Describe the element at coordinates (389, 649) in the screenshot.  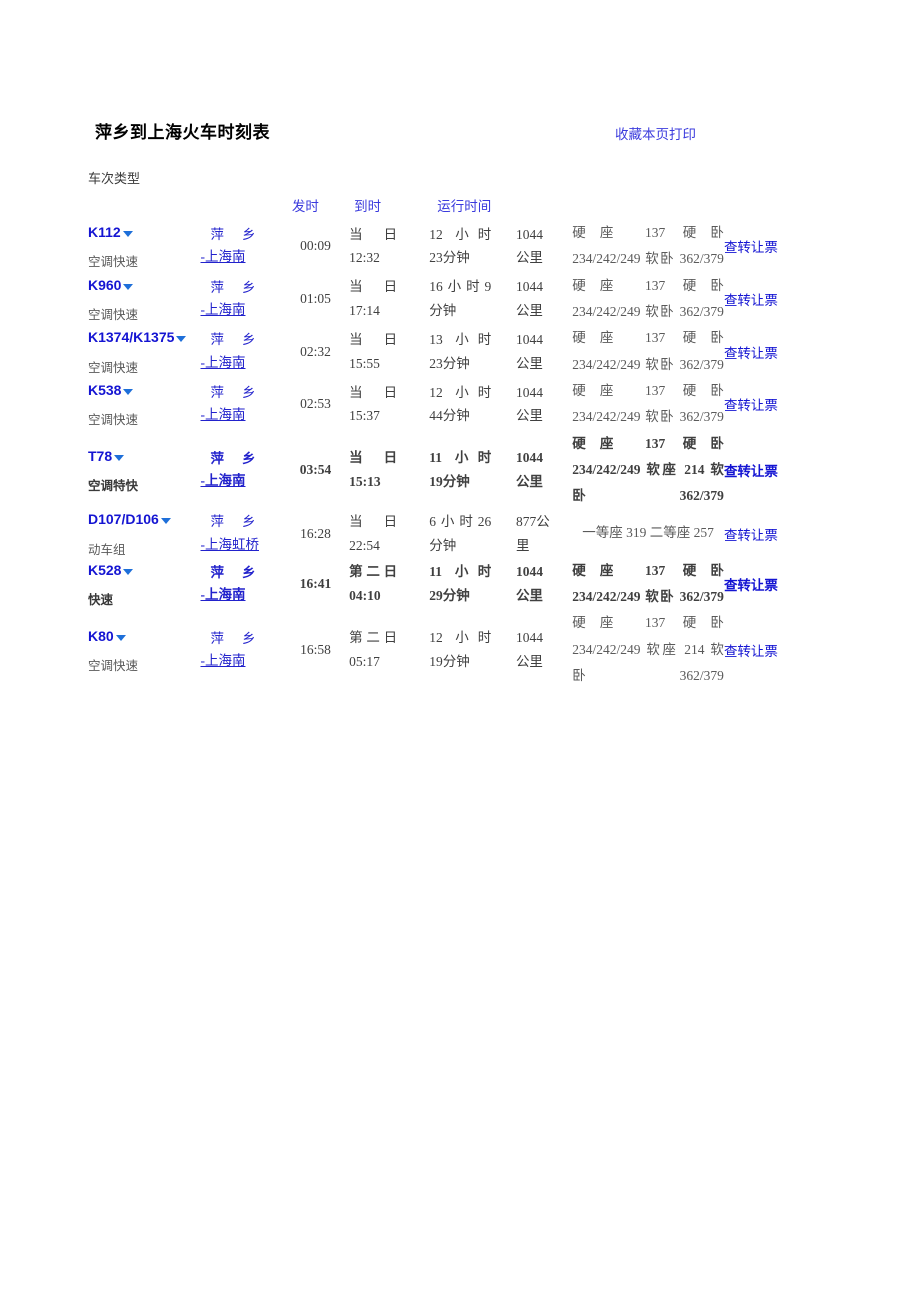
I see `arrival-cell: 第二日 05:17` at that location.